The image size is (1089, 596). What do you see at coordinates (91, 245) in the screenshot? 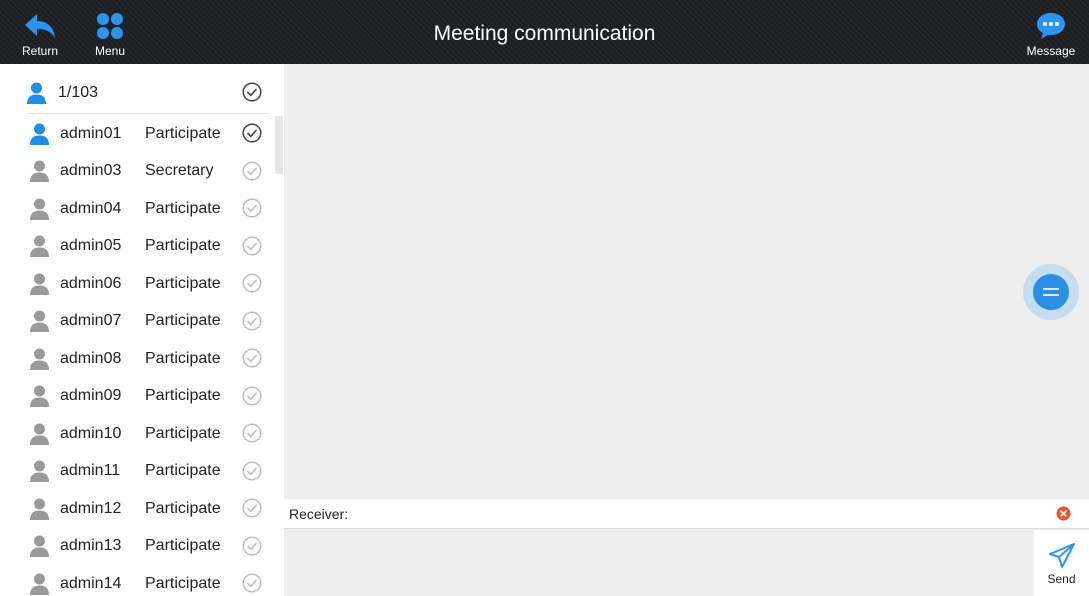
I see `participant-name: admin05` at bounding box center [91, 245].